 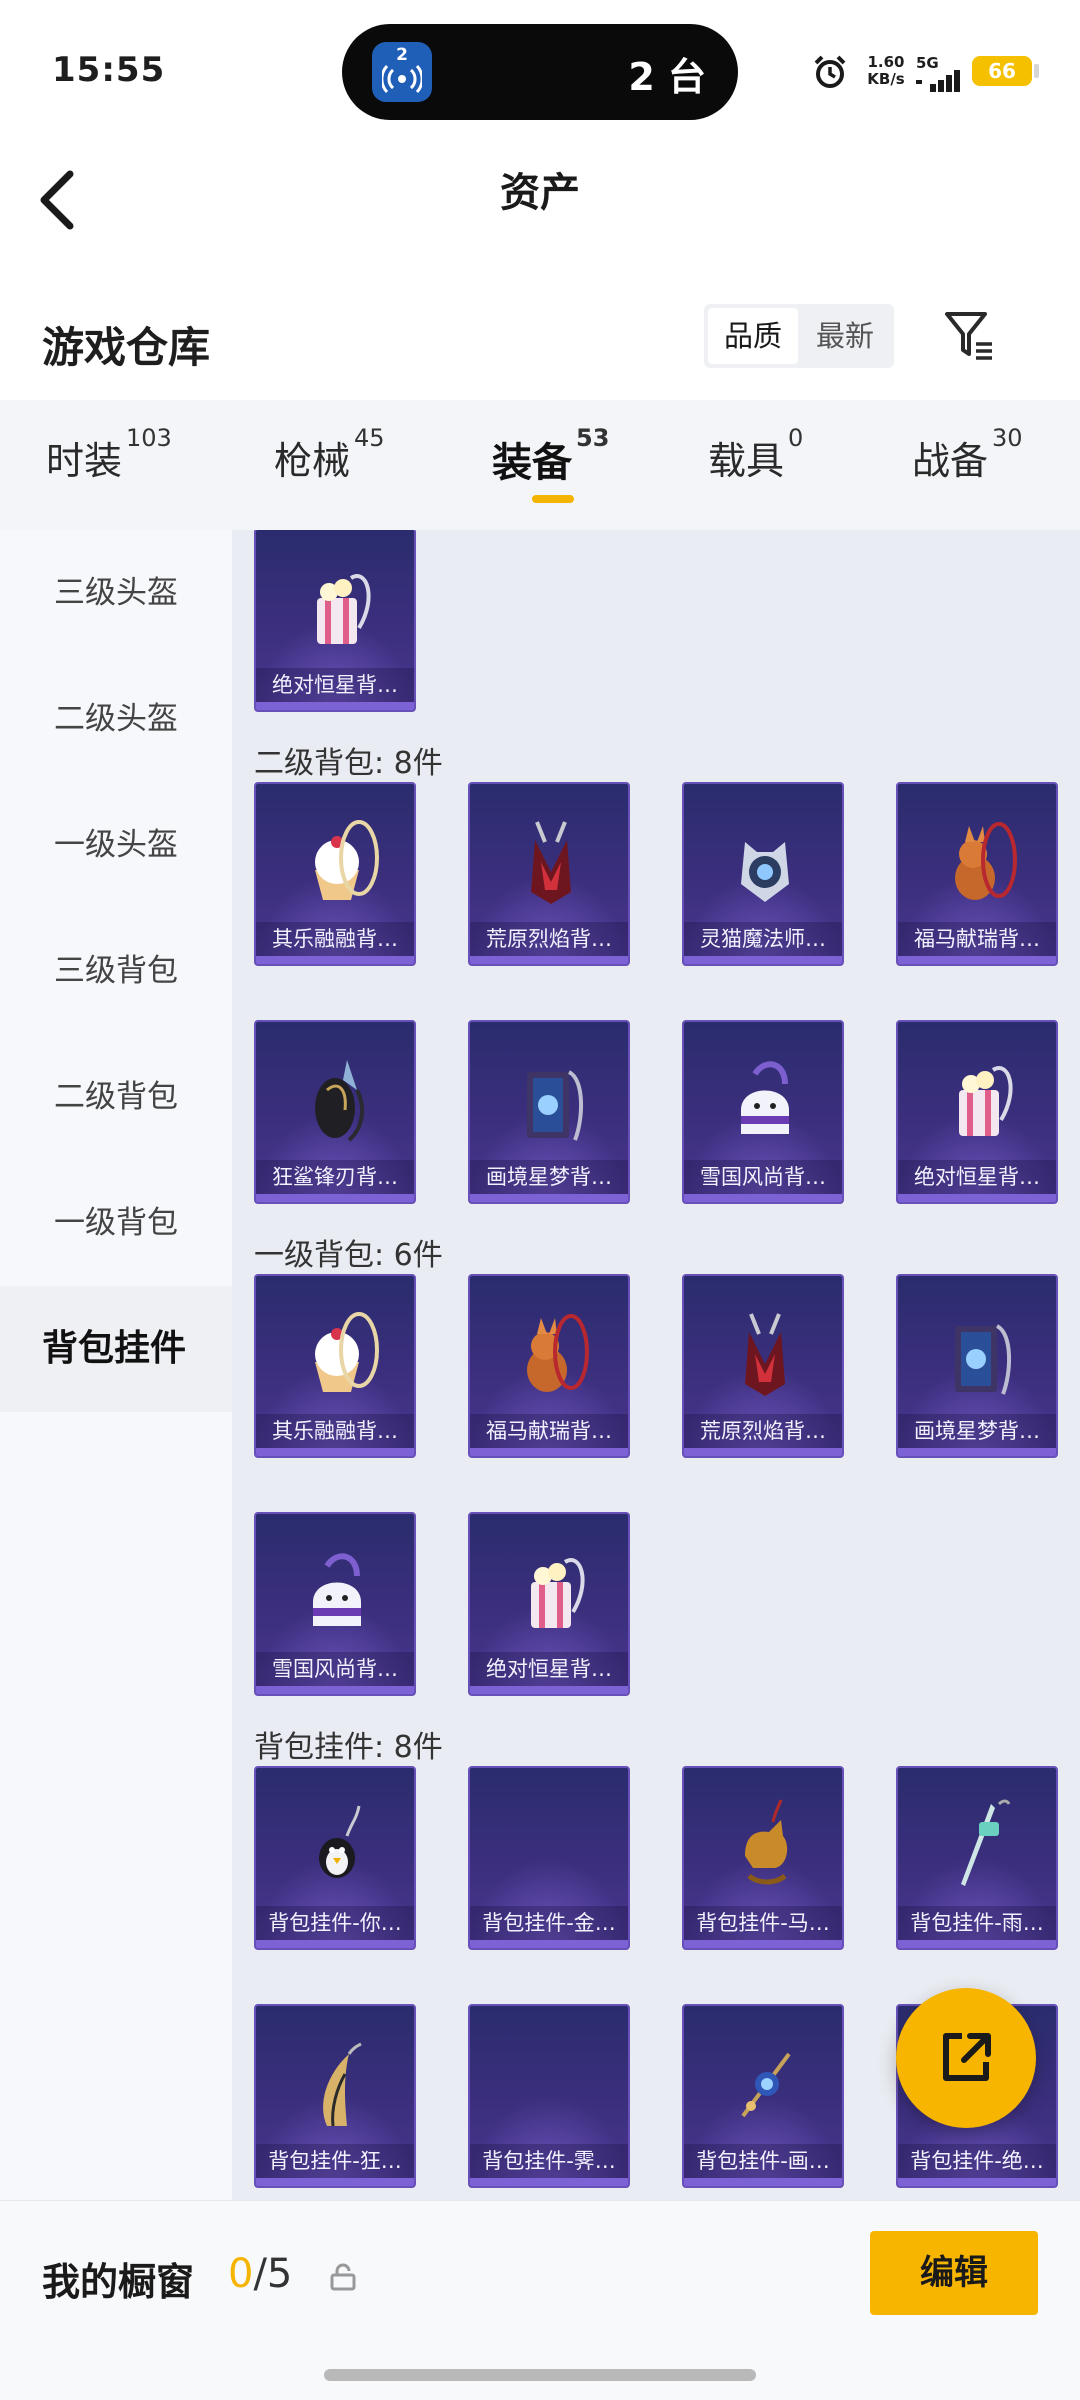 I want to click on category-sidebar: 三级头盔 二级头盔 一级头盔 三级背包 二级背包 一级背包 背包挂件, so click(x=116, y=1365).